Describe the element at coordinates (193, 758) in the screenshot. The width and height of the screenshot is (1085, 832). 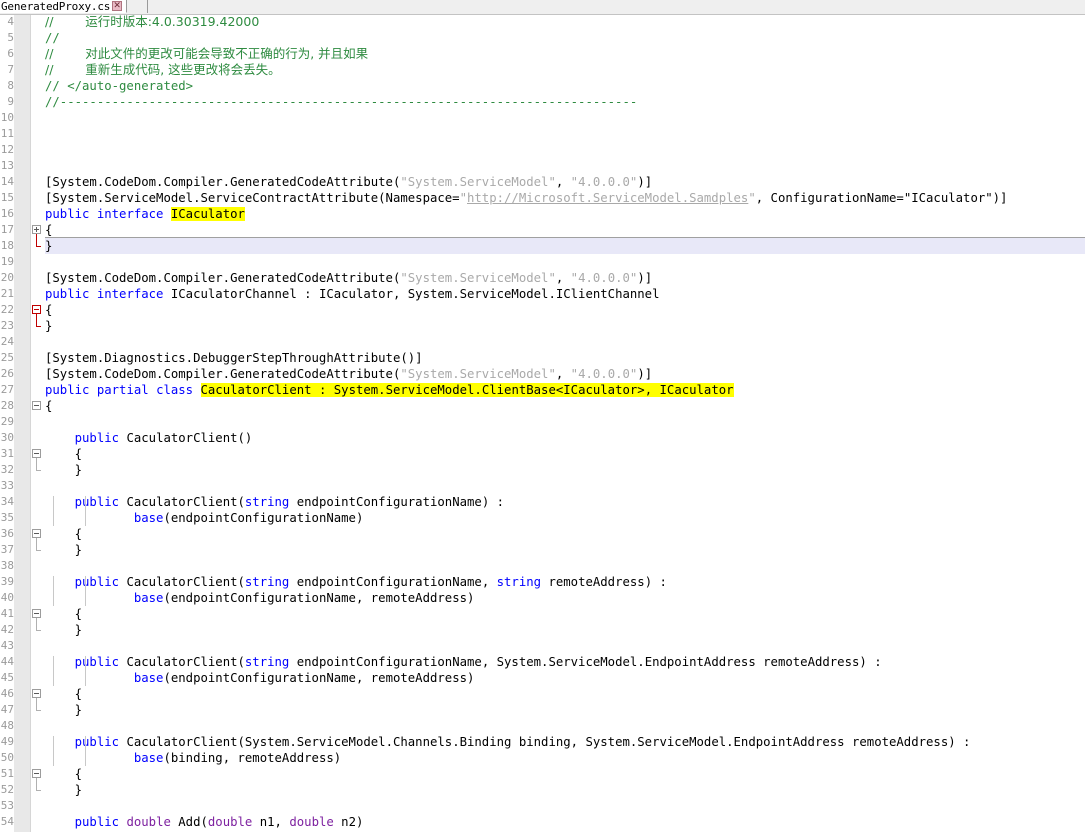
I see `code-line: base(binding, remoteAddress)` at that location.